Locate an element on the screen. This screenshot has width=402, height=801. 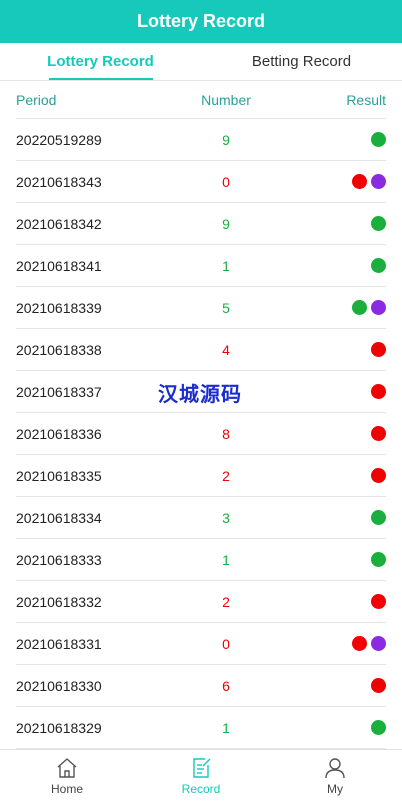
table-row: 20210618336 8 is located at coordinates (201, 434).